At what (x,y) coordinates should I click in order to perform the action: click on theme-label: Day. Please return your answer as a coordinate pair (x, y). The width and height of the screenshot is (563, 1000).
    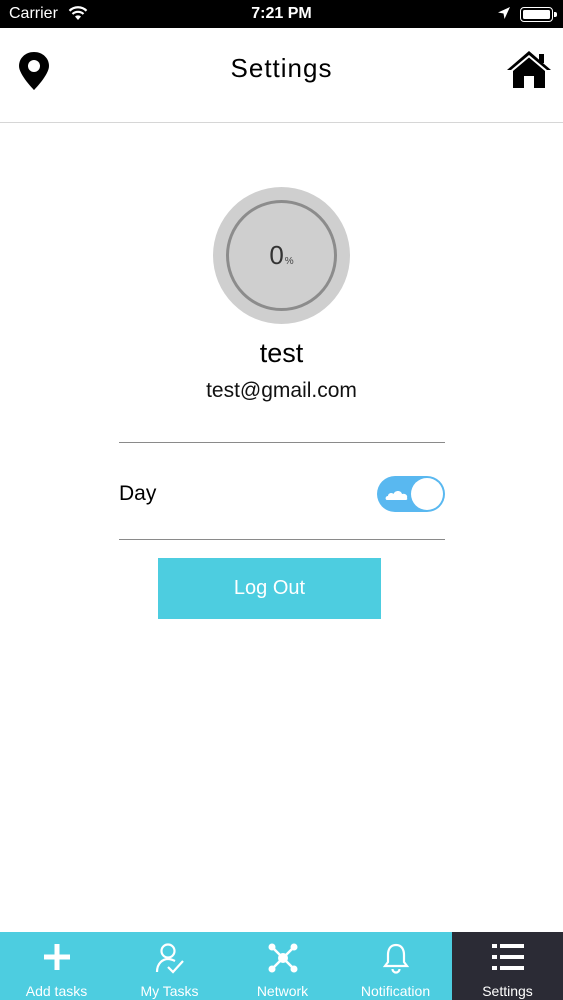
    Looking at the image, I should click on (138, 493).